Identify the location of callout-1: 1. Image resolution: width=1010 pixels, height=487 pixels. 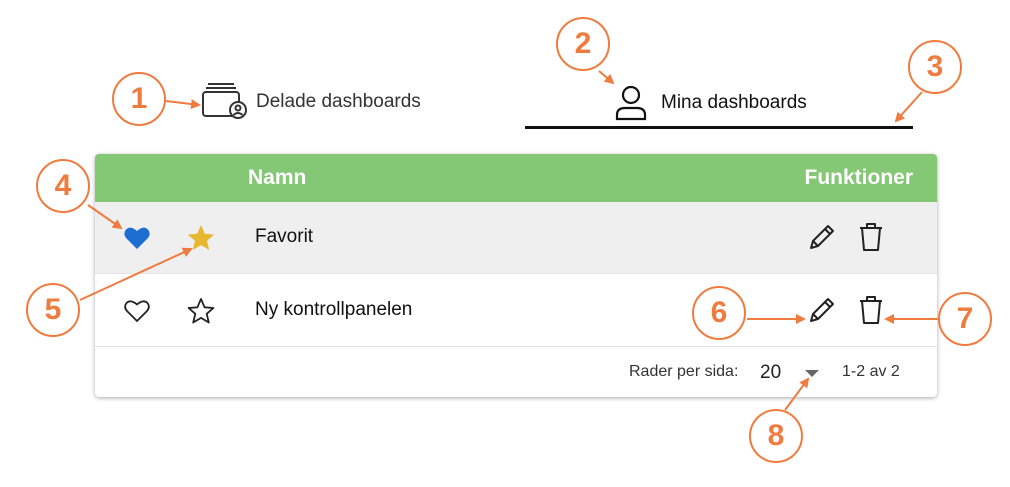
(139, 99).